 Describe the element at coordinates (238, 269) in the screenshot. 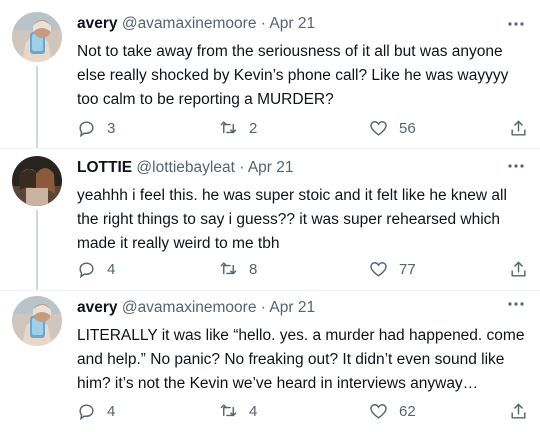

I see `retweet-button: 8` at that location.